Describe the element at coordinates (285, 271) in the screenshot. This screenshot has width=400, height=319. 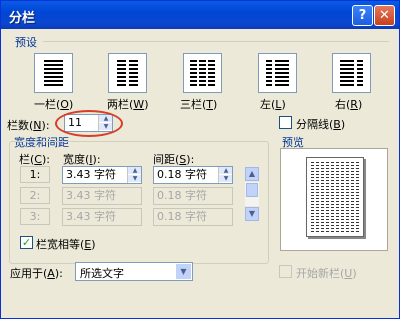
I see `new-column-checkbox` at that location.